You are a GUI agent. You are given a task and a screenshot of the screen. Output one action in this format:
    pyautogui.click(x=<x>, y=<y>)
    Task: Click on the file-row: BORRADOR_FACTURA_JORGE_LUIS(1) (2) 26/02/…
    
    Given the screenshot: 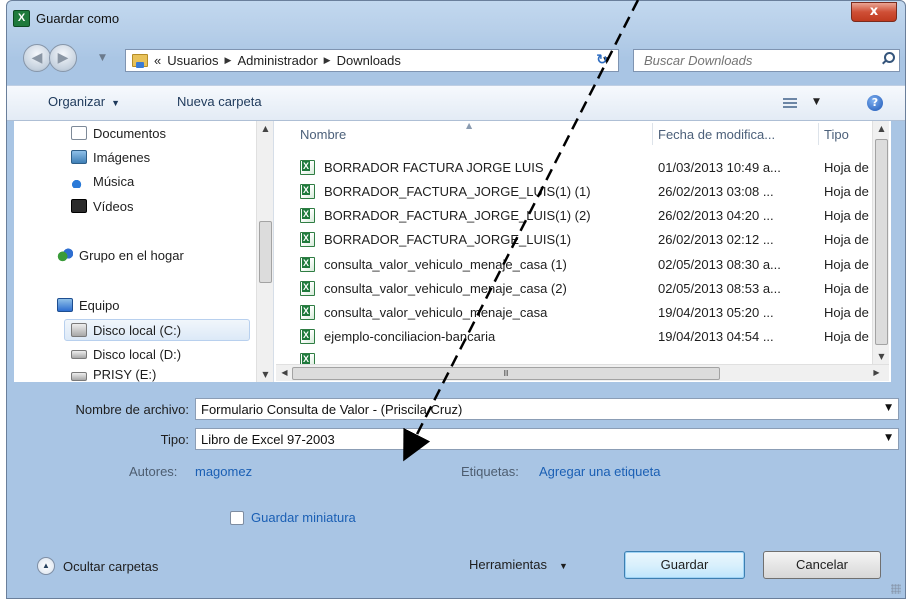 What is the action you would take?
    pyautogui.click(x=590, y=216)
    